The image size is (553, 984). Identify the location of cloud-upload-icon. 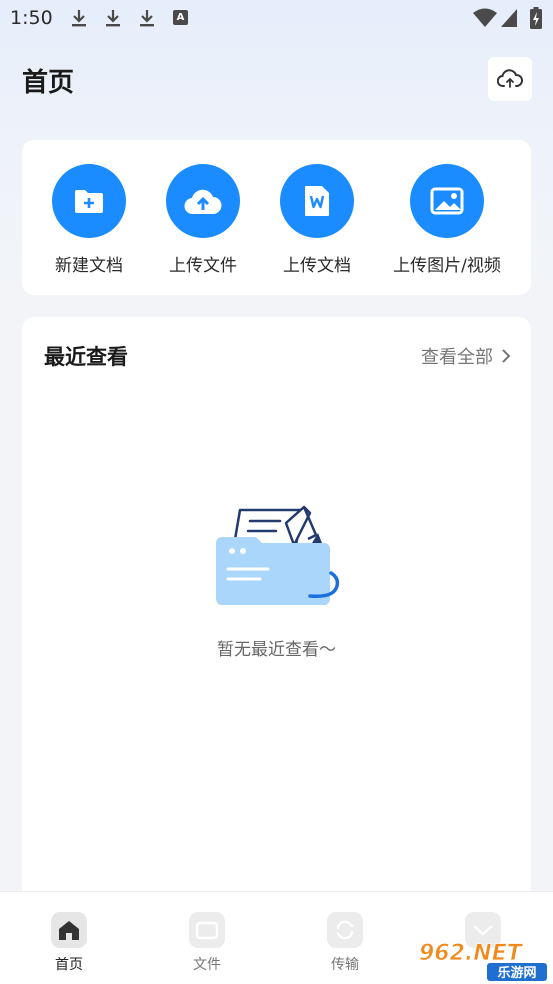
(203, 202).